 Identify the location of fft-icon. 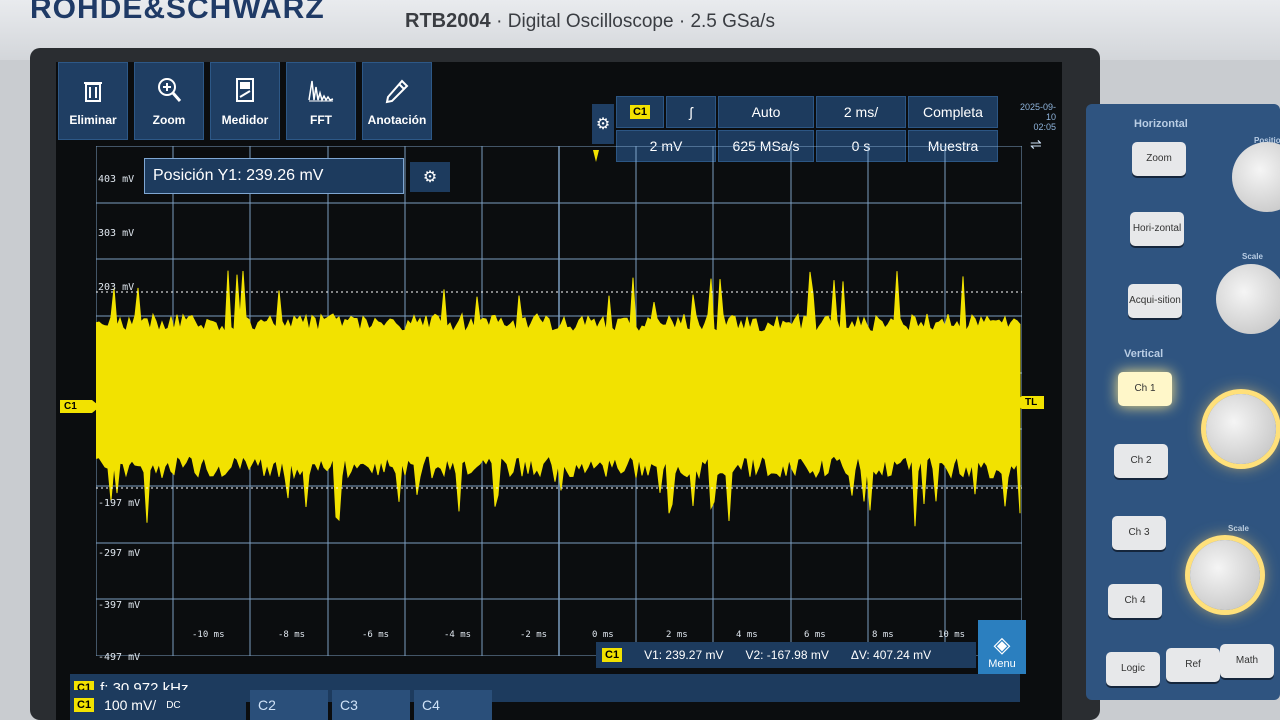
(321, 91).